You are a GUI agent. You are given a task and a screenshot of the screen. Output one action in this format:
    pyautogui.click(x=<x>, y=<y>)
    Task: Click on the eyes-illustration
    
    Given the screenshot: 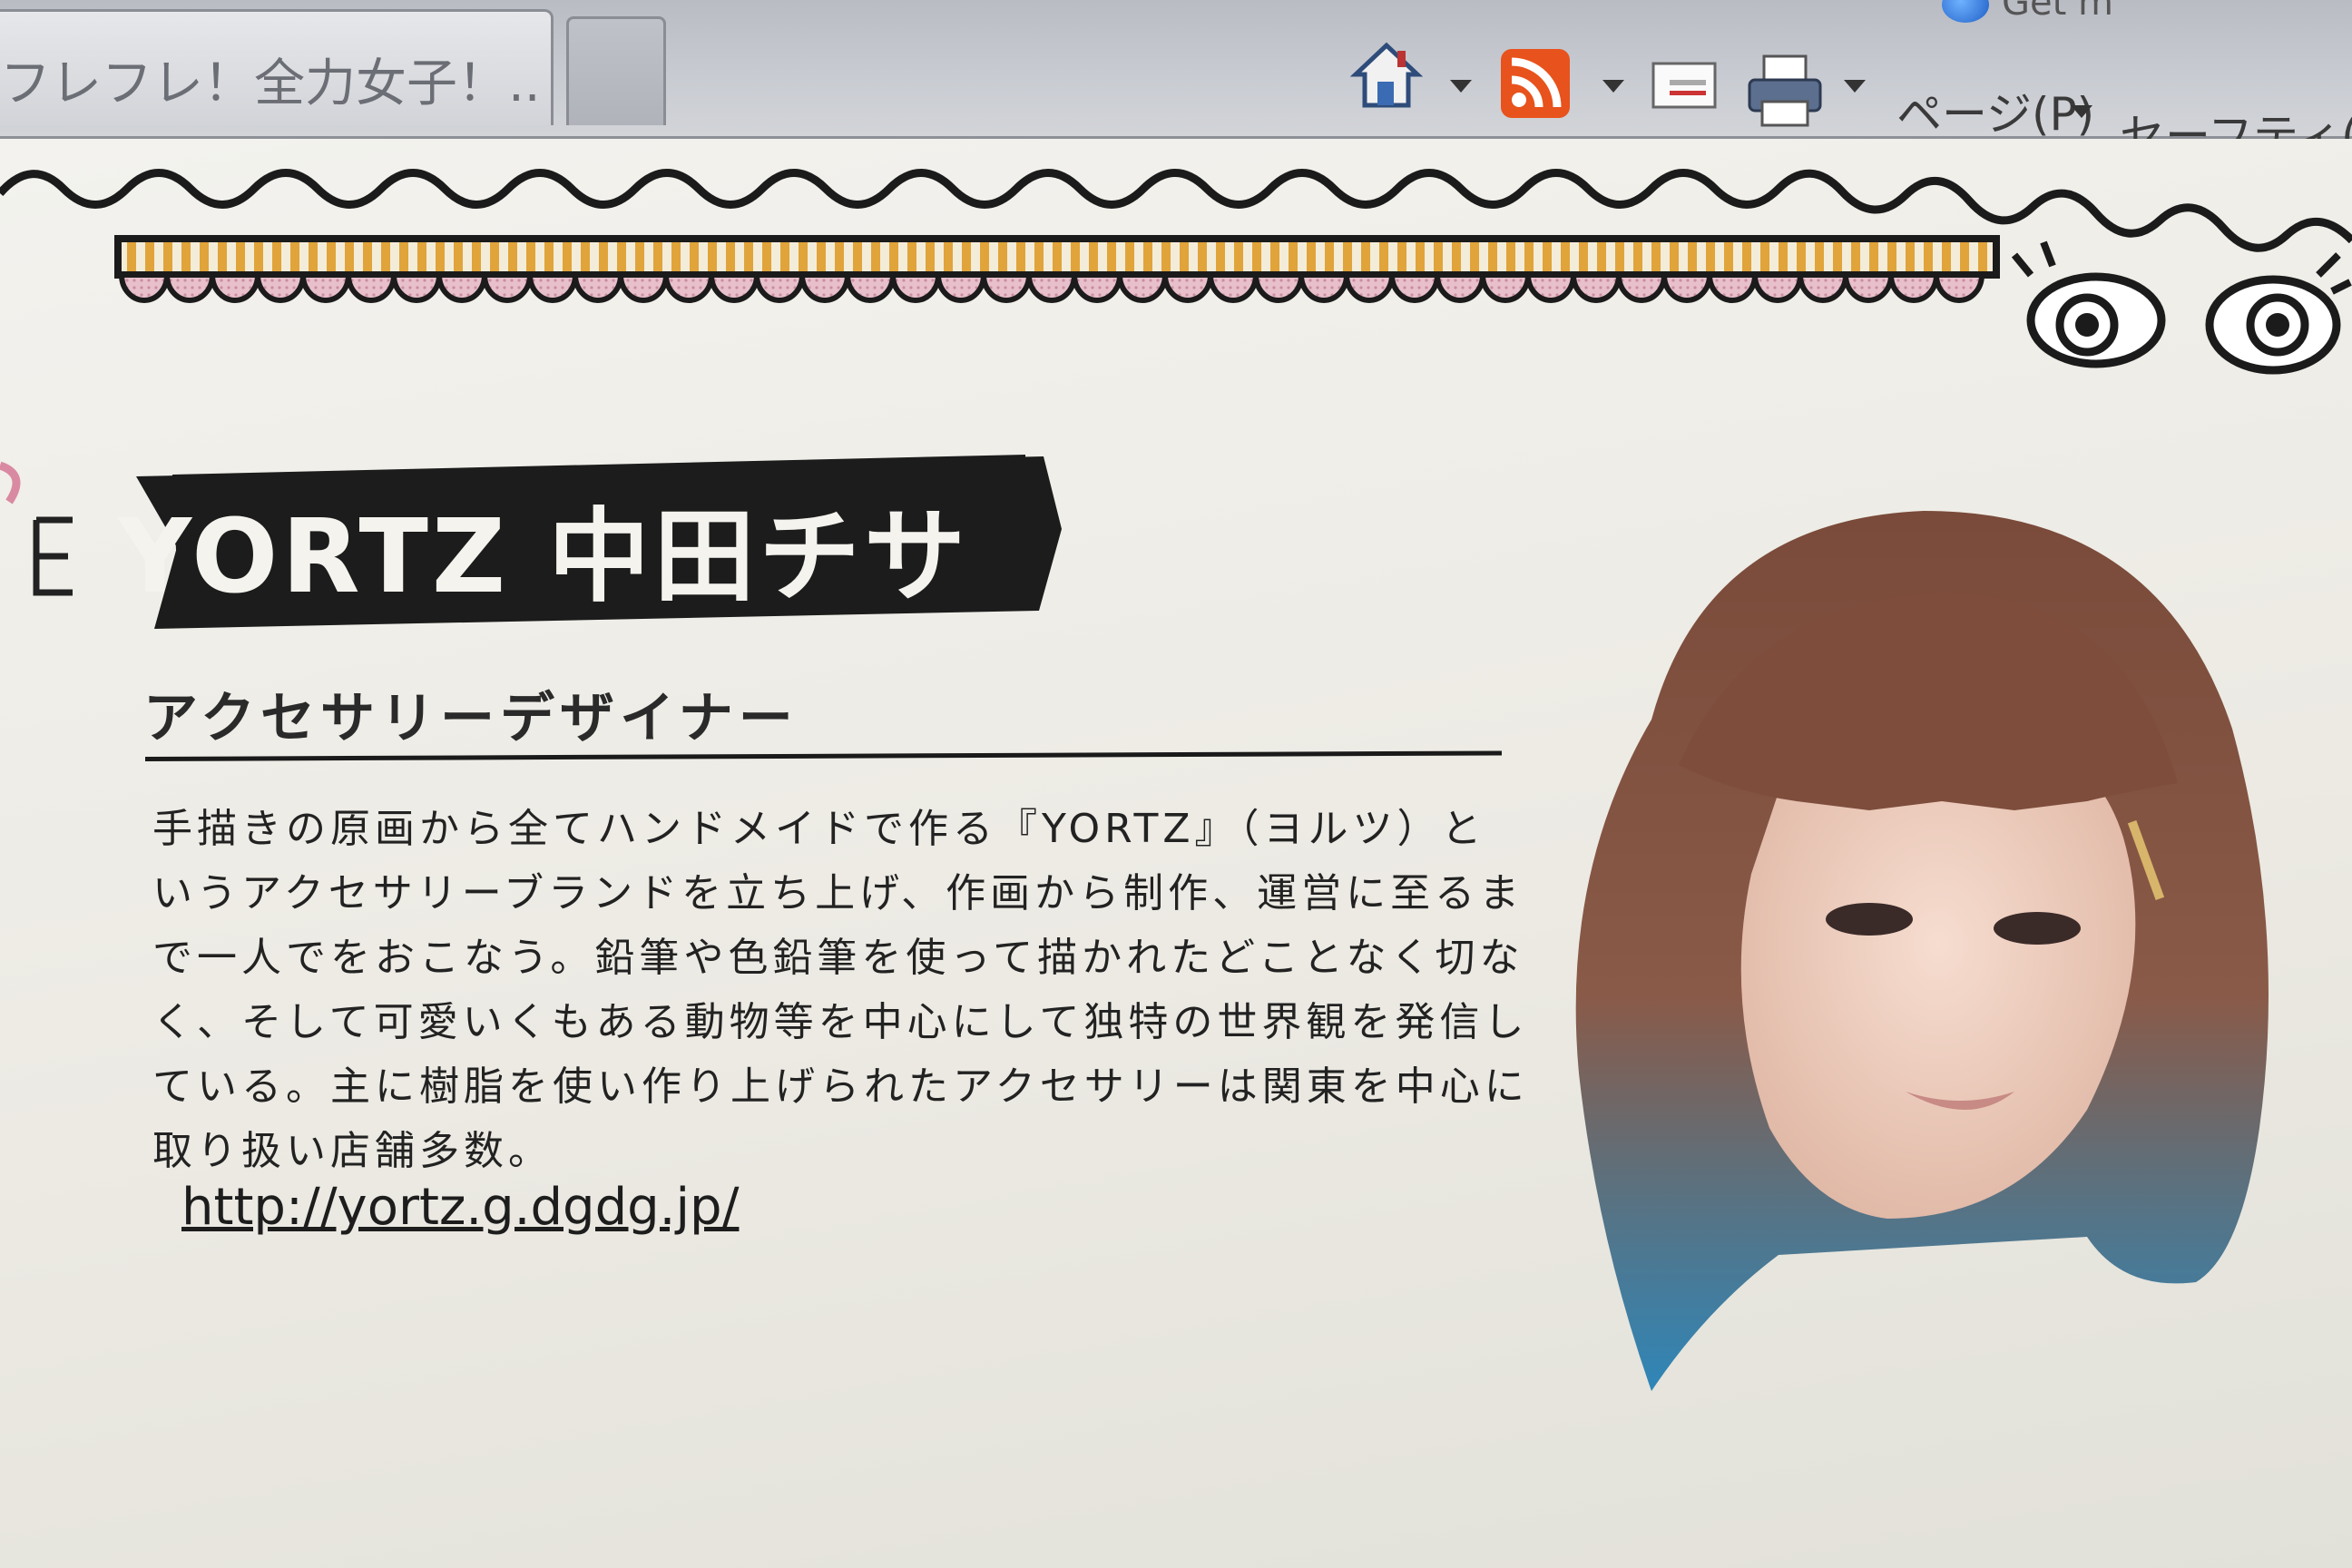 What is the action you would take?
    pyautogui.click(x=2181, y=307)
    